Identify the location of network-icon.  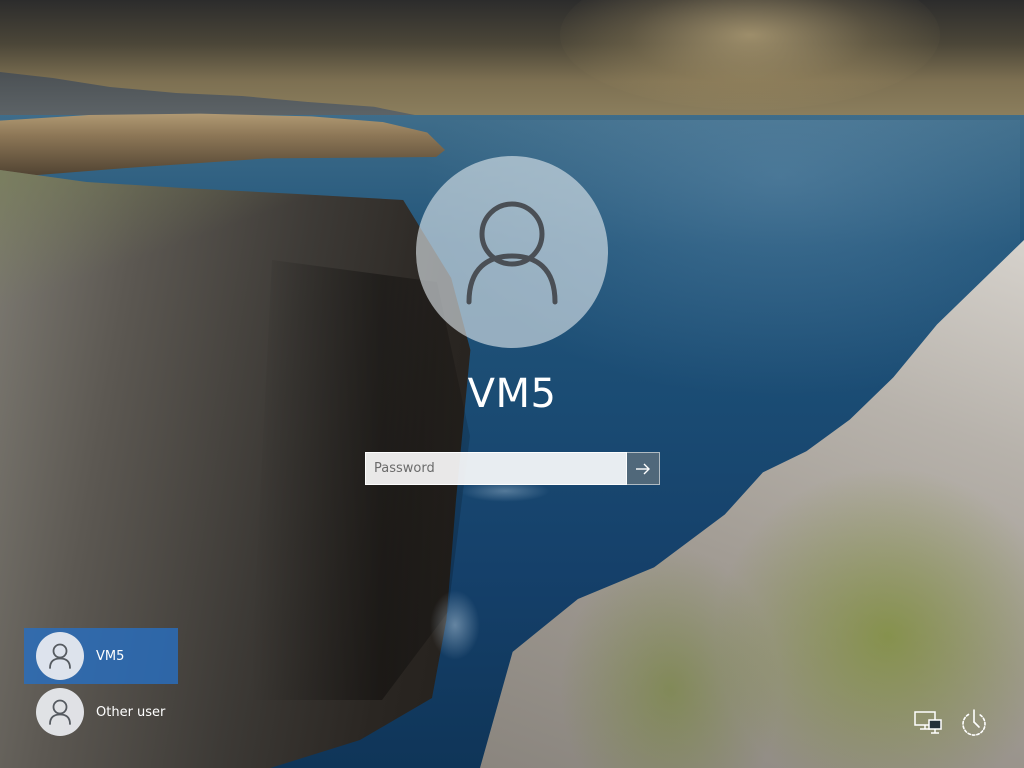
(928, 722).